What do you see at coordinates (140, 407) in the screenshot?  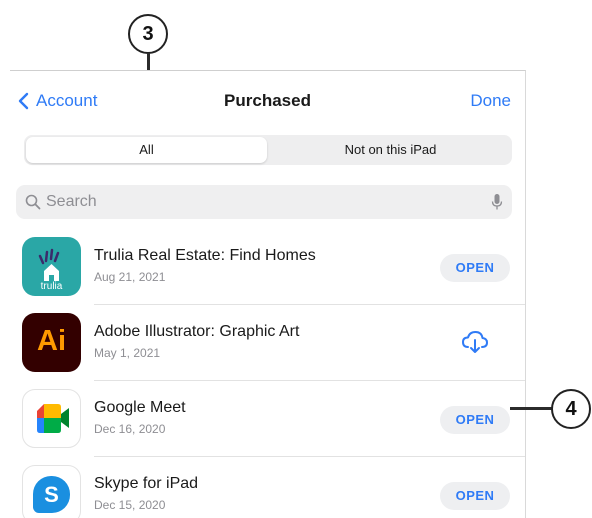 I see `app-name: Google Meet` at bounding box center [140, 407].